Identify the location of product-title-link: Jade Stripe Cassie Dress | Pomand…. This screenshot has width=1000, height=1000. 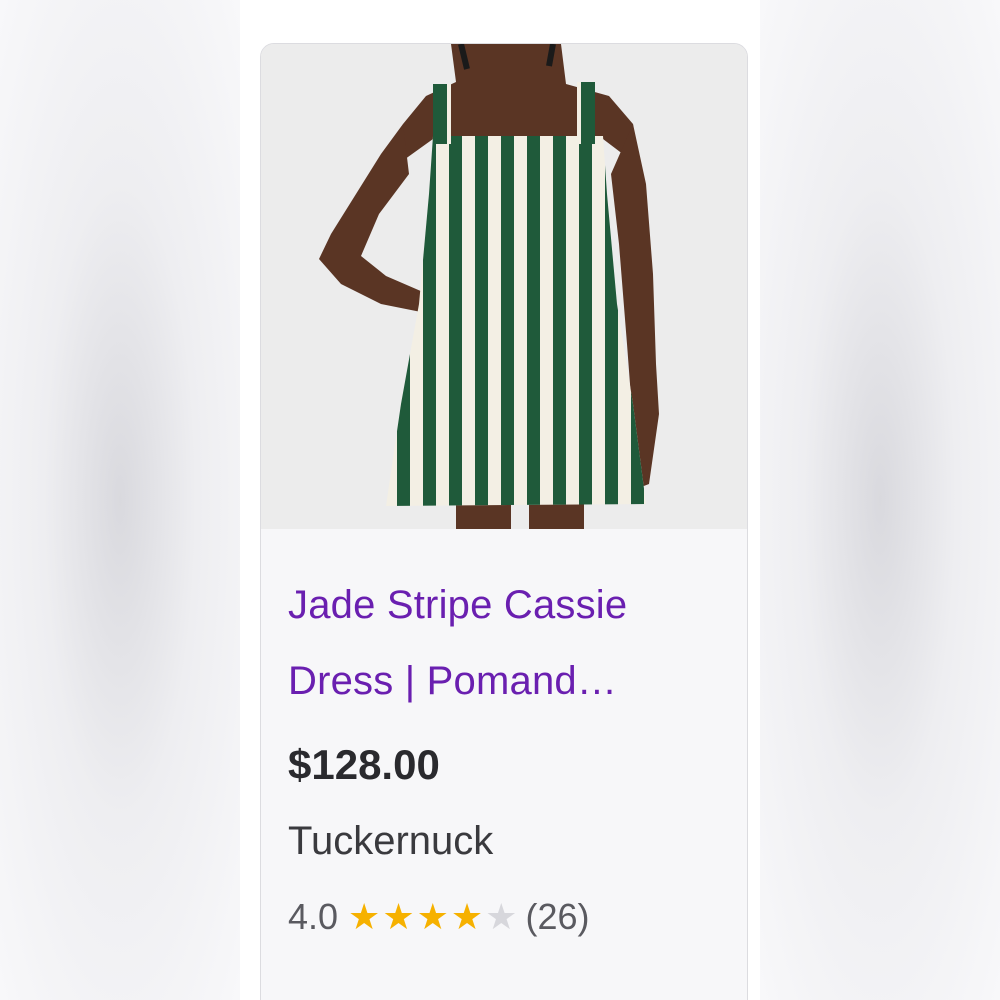
(508, 643).